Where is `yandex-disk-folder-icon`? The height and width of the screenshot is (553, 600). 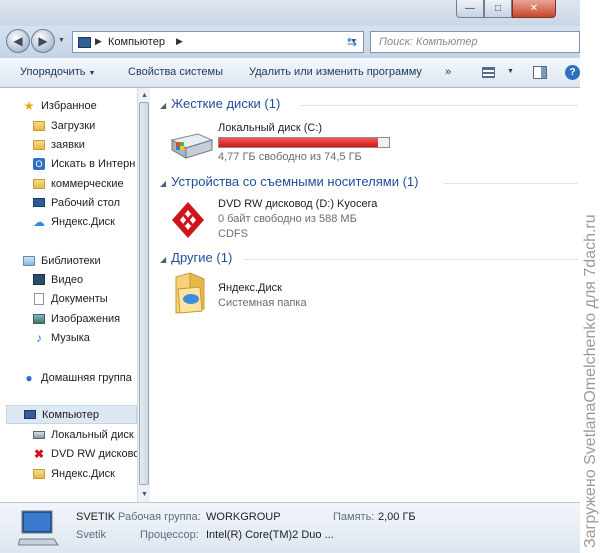
yandex-disk-folder-icon is located at coordinates (190, 293).